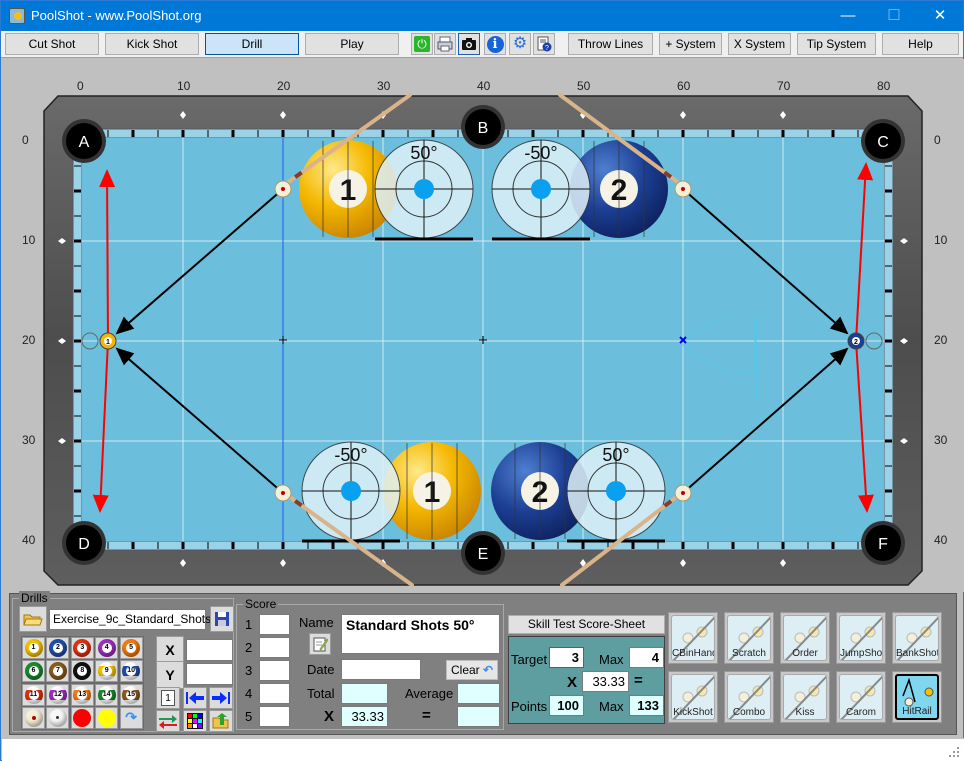 This screenshot has width=964, height=761. I want to click on resize-grip-icon, so click(954, 752).